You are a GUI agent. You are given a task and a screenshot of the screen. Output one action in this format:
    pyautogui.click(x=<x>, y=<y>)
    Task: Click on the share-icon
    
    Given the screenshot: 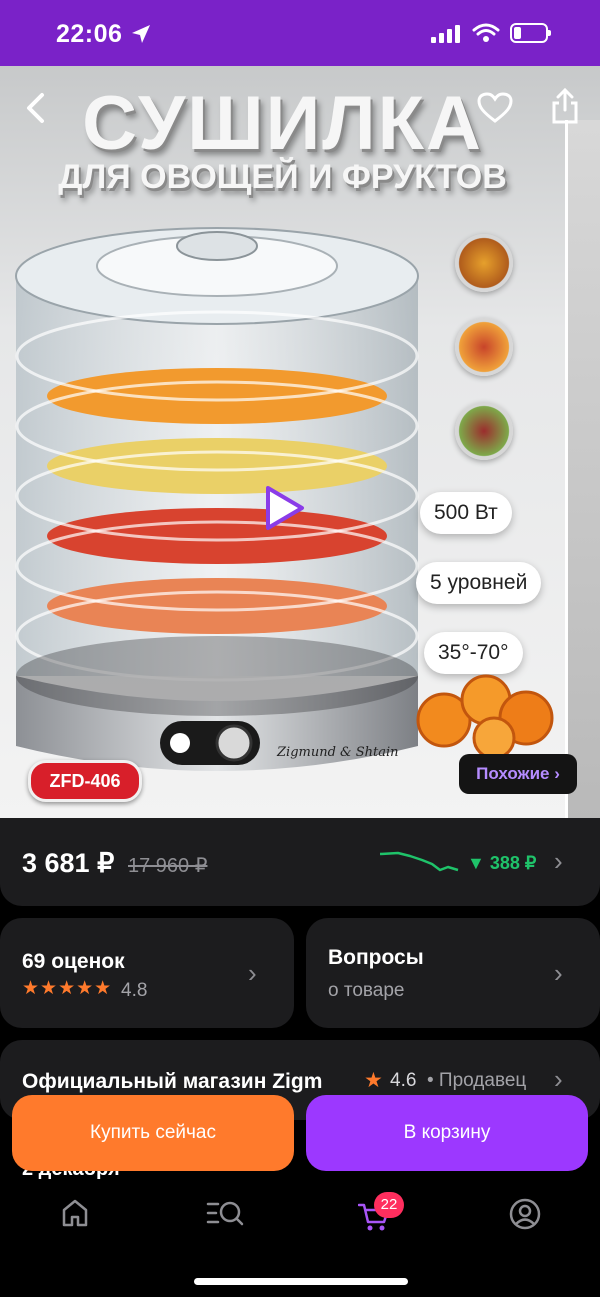 What is the action you would take?
    pyautogui.click(x=565, y=106)
    